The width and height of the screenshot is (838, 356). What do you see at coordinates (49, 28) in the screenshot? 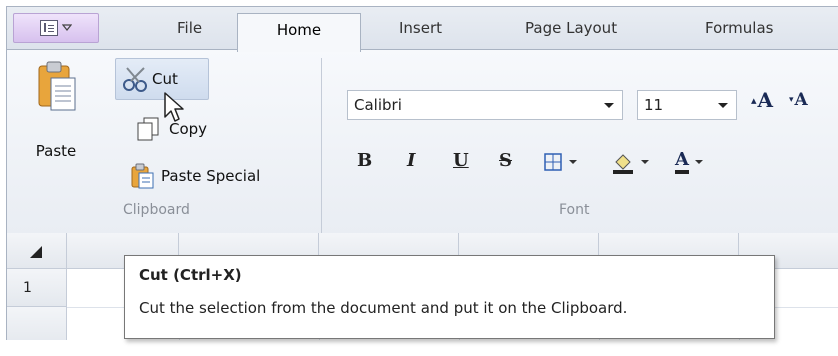
I see `document-view-icon` at bounding box center [49, 28].